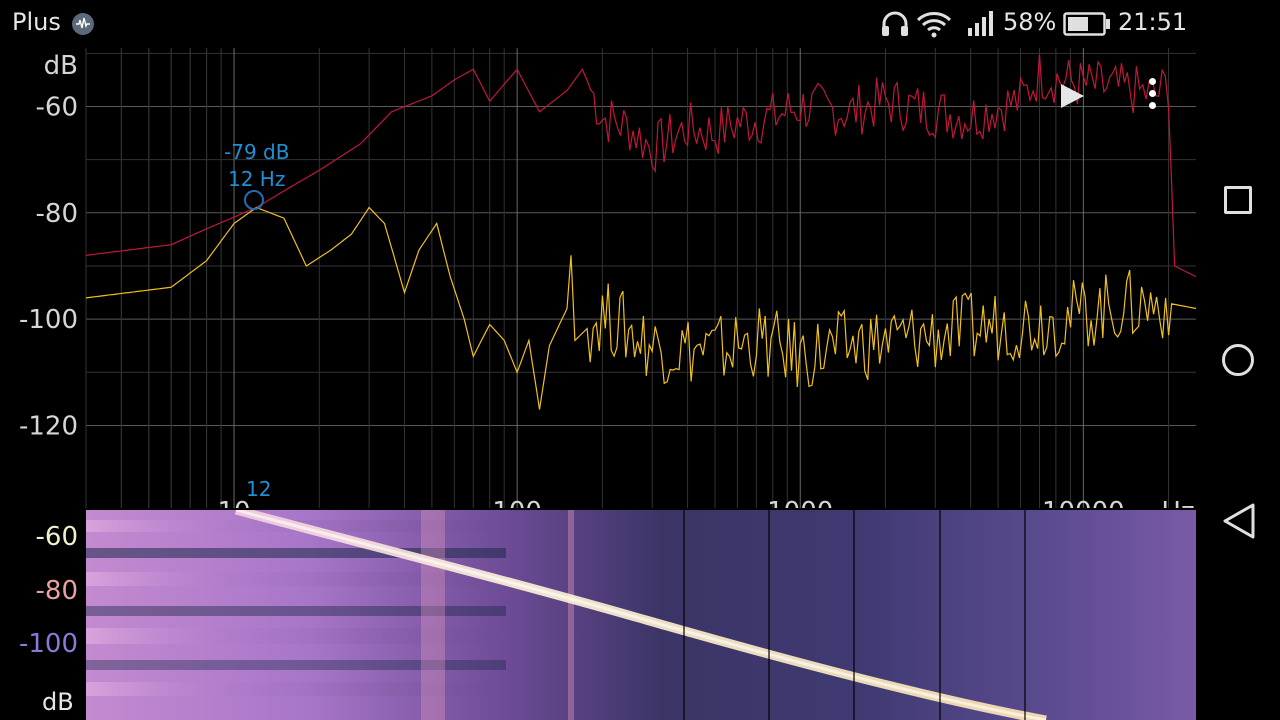 The height and width of the screenshot is (720, 1280). What do you see at coordinates (895, 23) in the screenshot?
I see `headphones-icon` at bounding box center [895, 23].